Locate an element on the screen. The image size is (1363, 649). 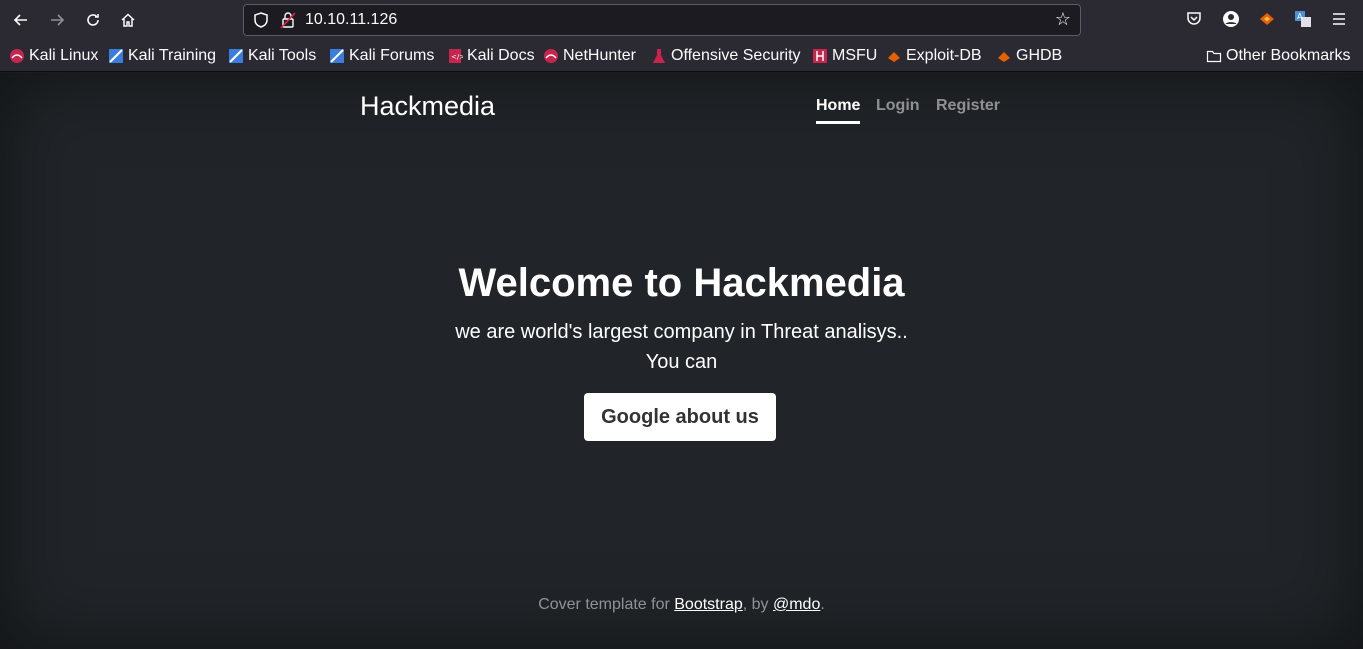
bookmark-label: GHDB is located at coordinates (1039, 55).